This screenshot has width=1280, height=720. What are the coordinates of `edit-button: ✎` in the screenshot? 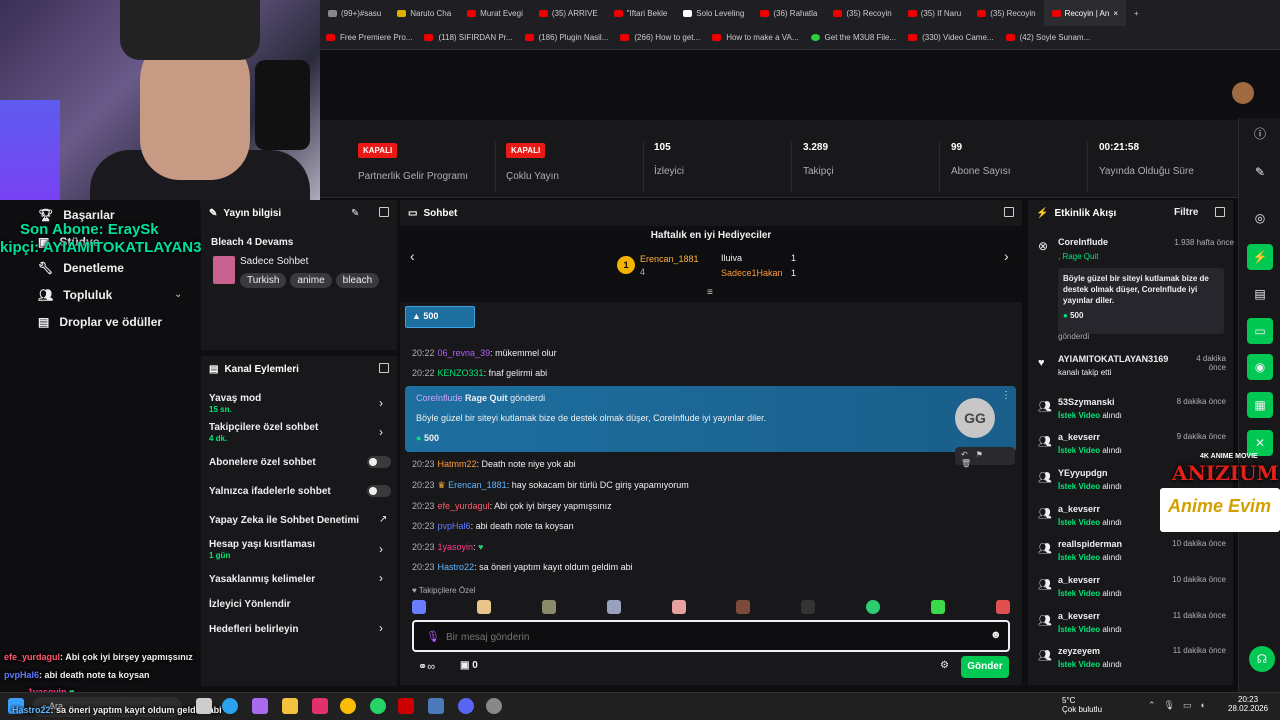 It's located at (355, 213).